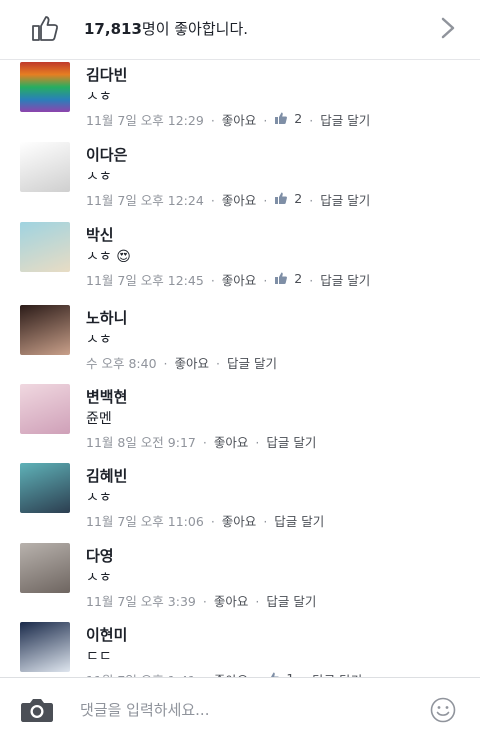 The image size is (480, 740). Describe the element at coordinates (141, 442) in the screenshot. I see `comment-timestamp: 11월 8일 오전 9:17` at that location.